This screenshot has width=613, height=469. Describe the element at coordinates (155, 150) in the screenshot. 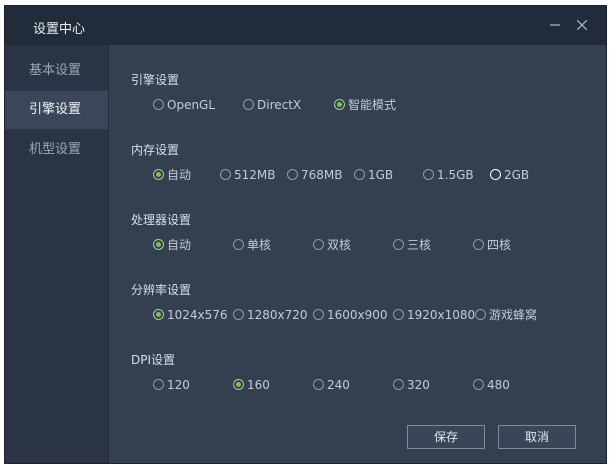

I see `memory-section-title: 内存设置` at that location.